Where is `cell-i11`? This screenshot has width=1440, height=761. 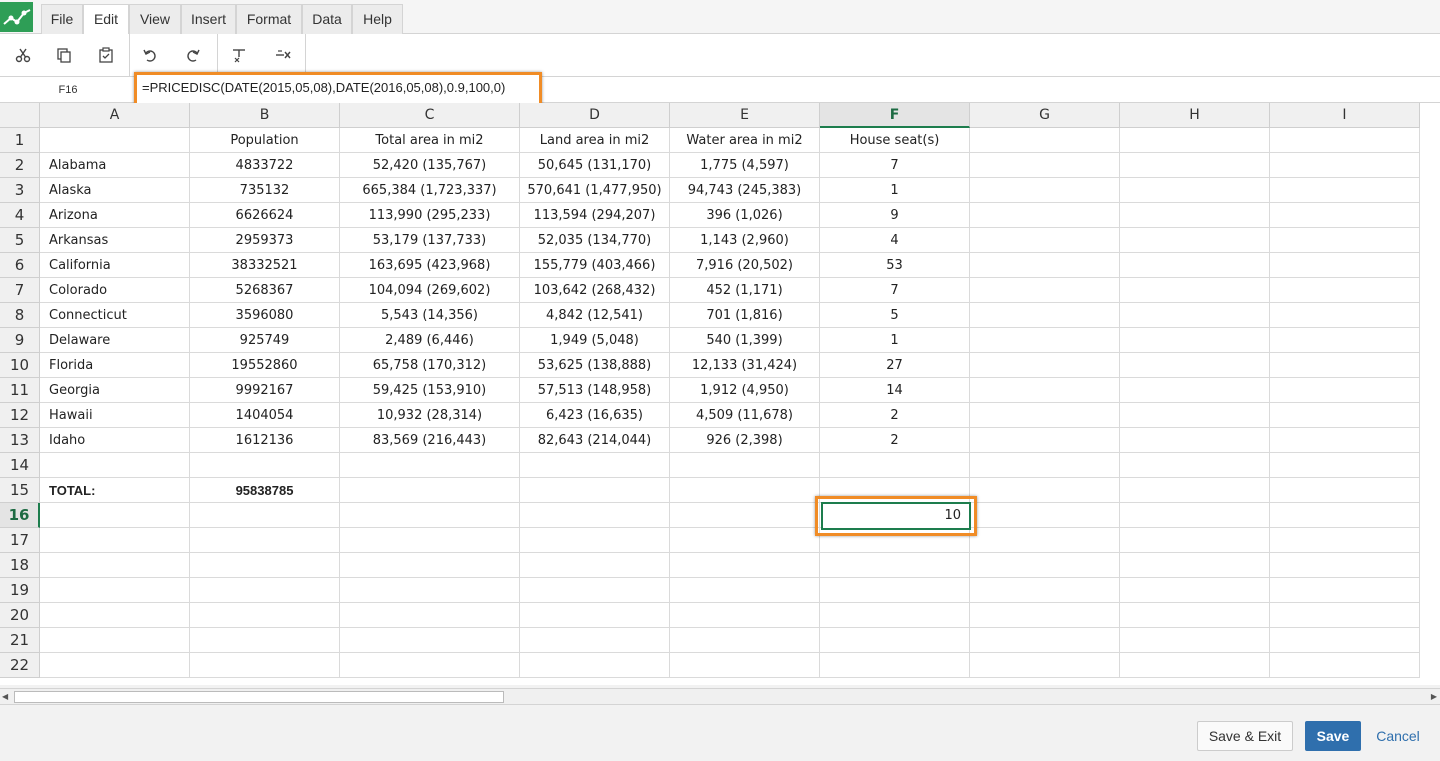 cell-i11 is located at coordinates (1345, 390).